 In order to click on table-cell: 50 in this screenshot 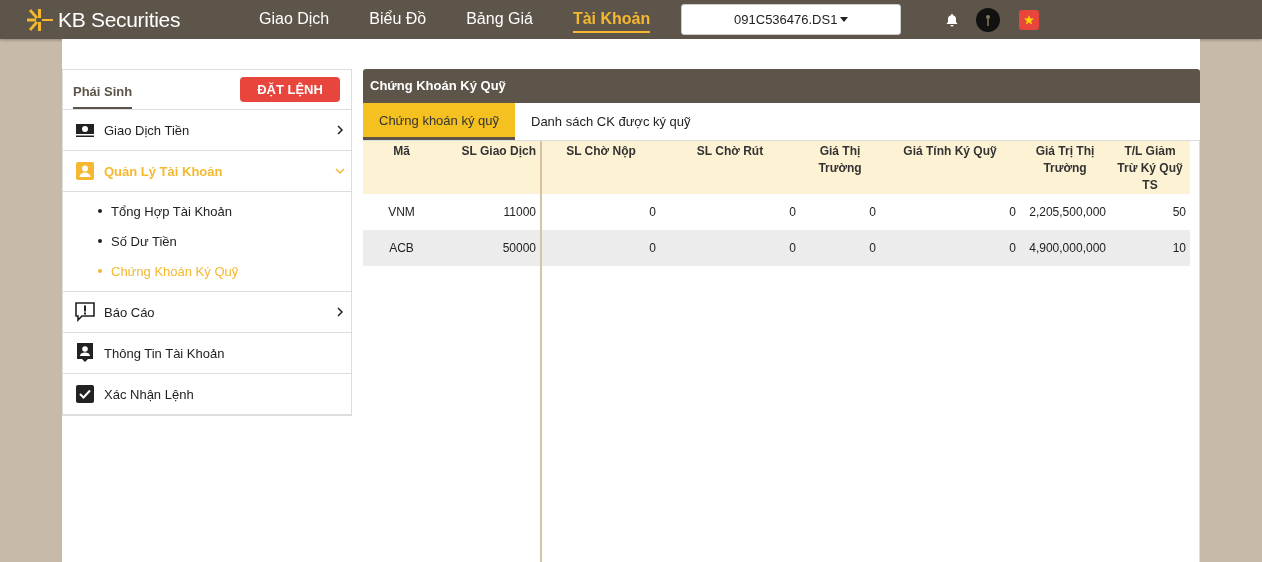, I will do `click(1150, 212)`.